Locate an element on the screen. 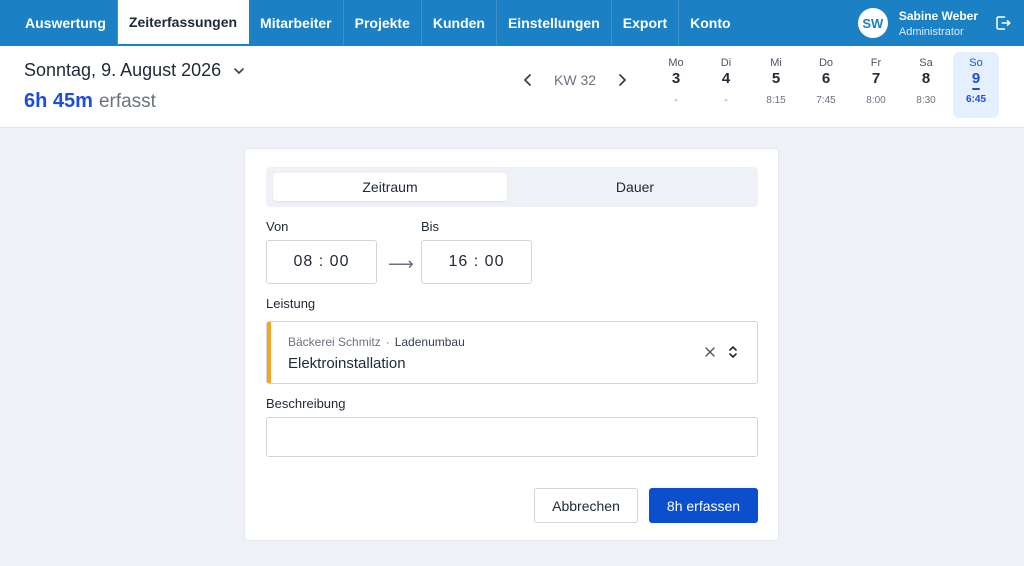 This screenshot has width=1024, height=566. day-tuesday: Di 4 - is located at coordinates (726, 85).